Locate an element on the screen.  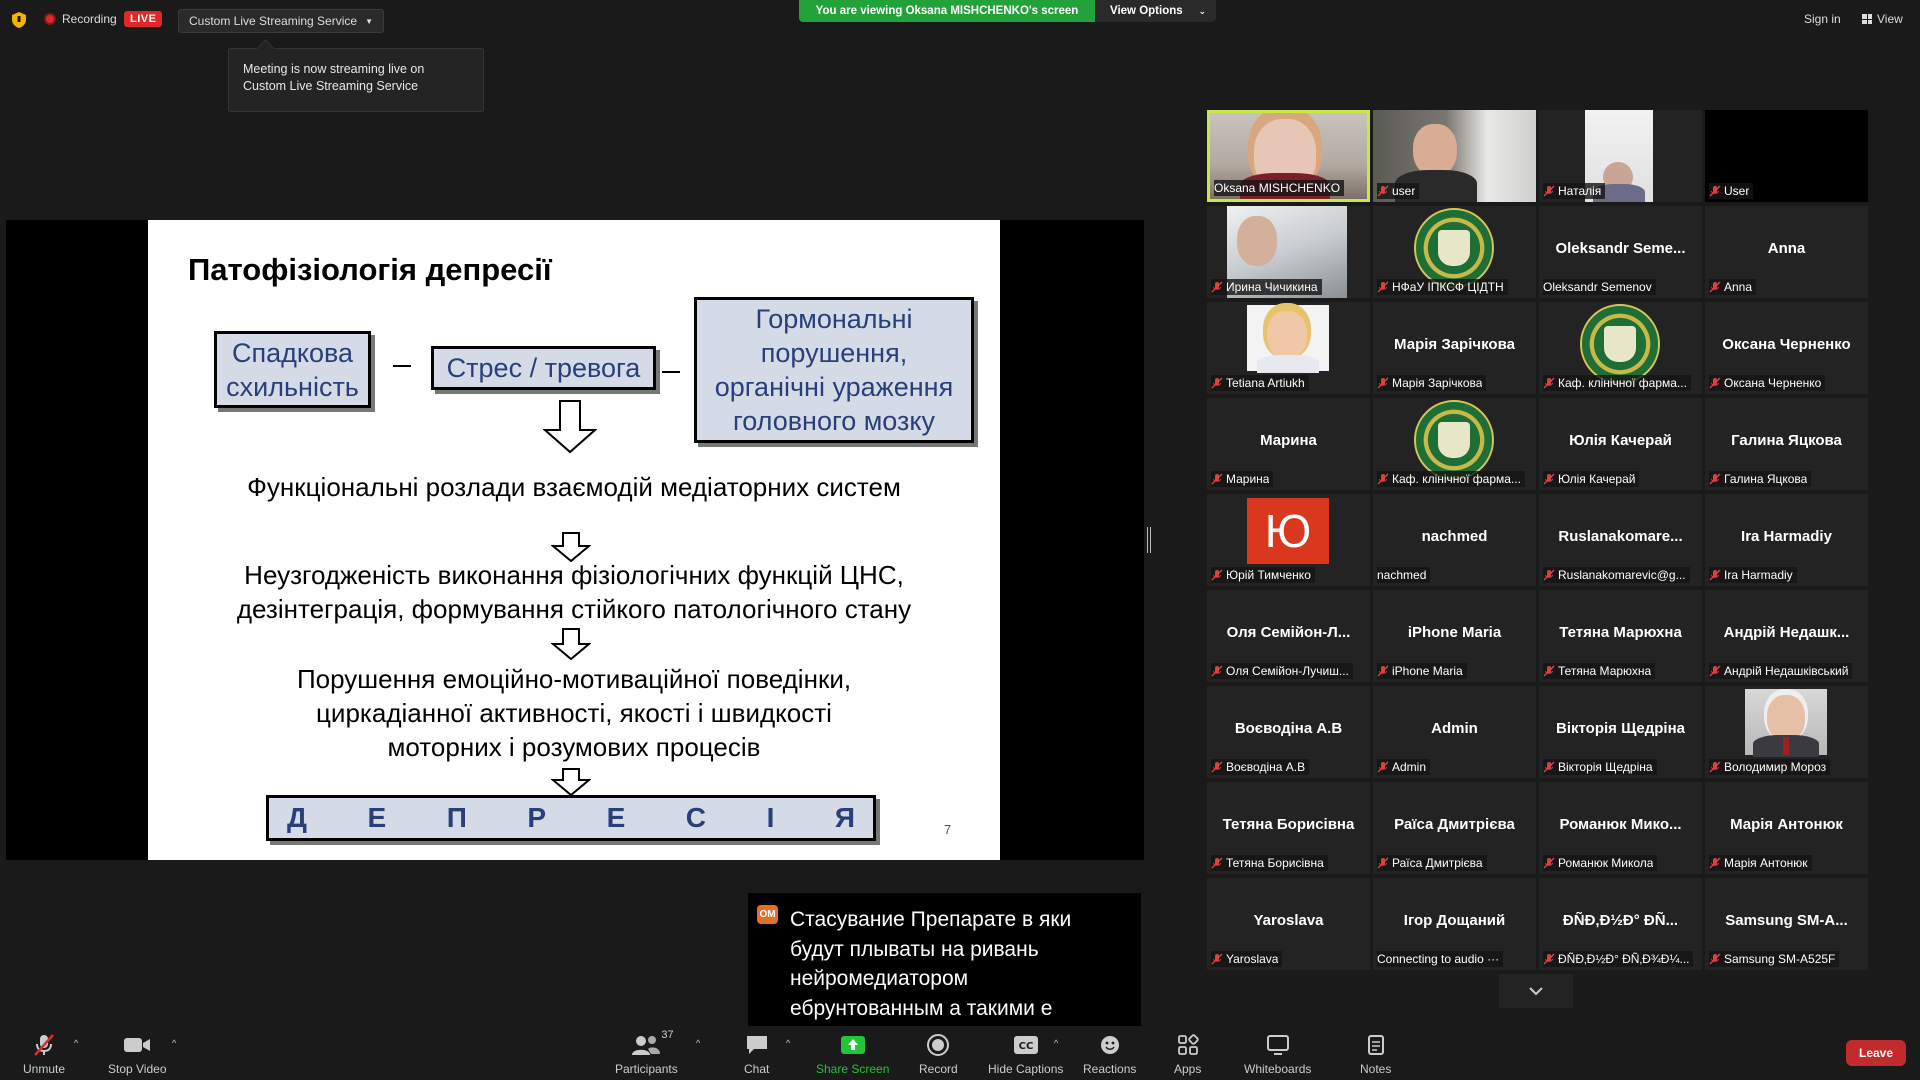
participant-name: Марія Антонюк is located at coordinates (1766, 863).